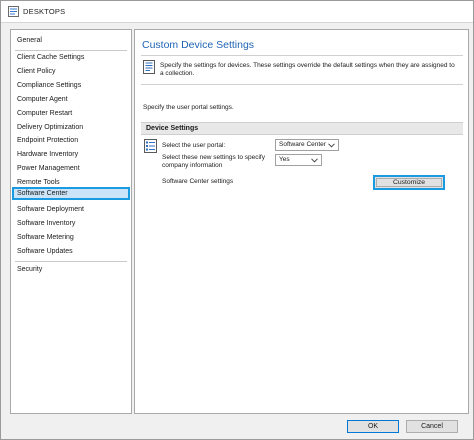 Image resolution: width=474 pixels, height=440 pixels. Describe the element at coordinates (71, 168) in the screenshot. I see `sidebar-item-power-management: Power Management` at that location.